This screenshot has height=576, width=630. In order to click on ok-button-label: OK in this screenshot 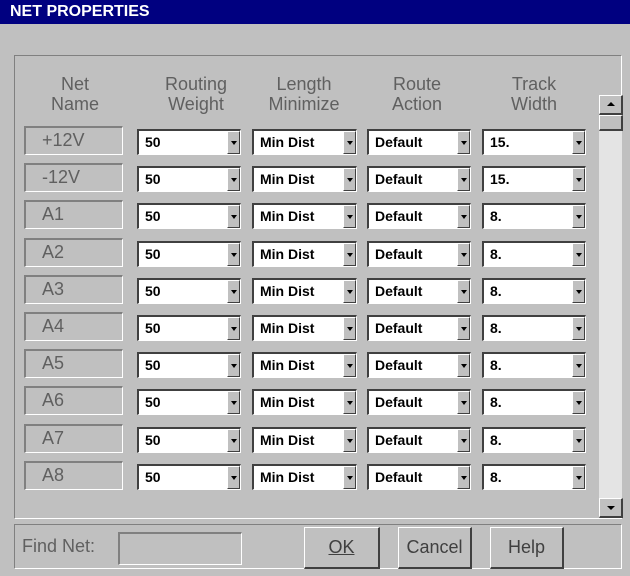, I will do `click(341, 547)`.